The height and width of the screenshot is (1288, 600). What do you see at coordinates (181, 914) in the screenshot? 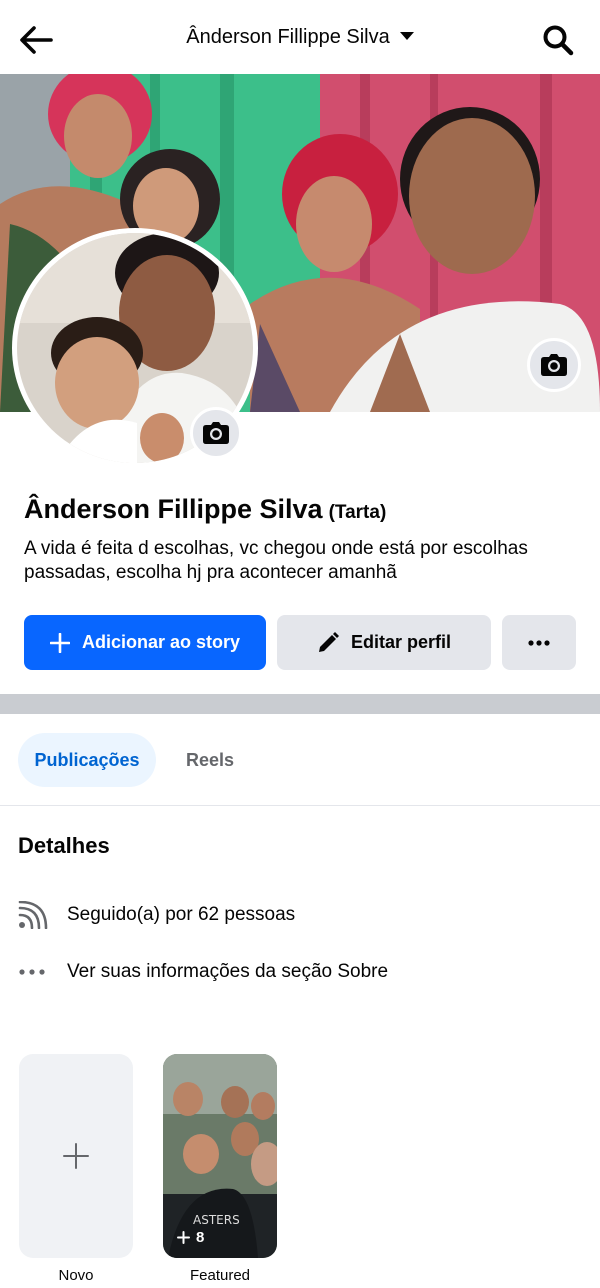
I see `detail-followers-text: Seguido(a) por 62 pessoas` at bounding box center [181, 914].